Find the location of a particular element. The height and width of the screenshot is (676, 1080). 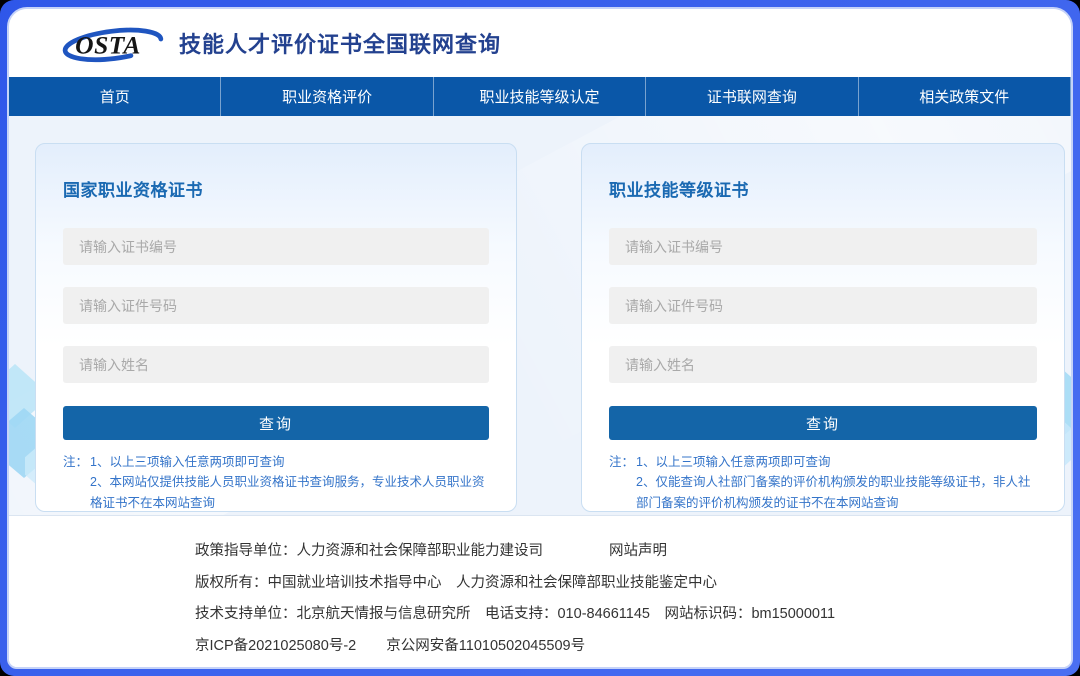

footer-icp-line: 京ICP备2021025080号-2 京公网安备11010502045509号 is located at coordinates (633, 647).